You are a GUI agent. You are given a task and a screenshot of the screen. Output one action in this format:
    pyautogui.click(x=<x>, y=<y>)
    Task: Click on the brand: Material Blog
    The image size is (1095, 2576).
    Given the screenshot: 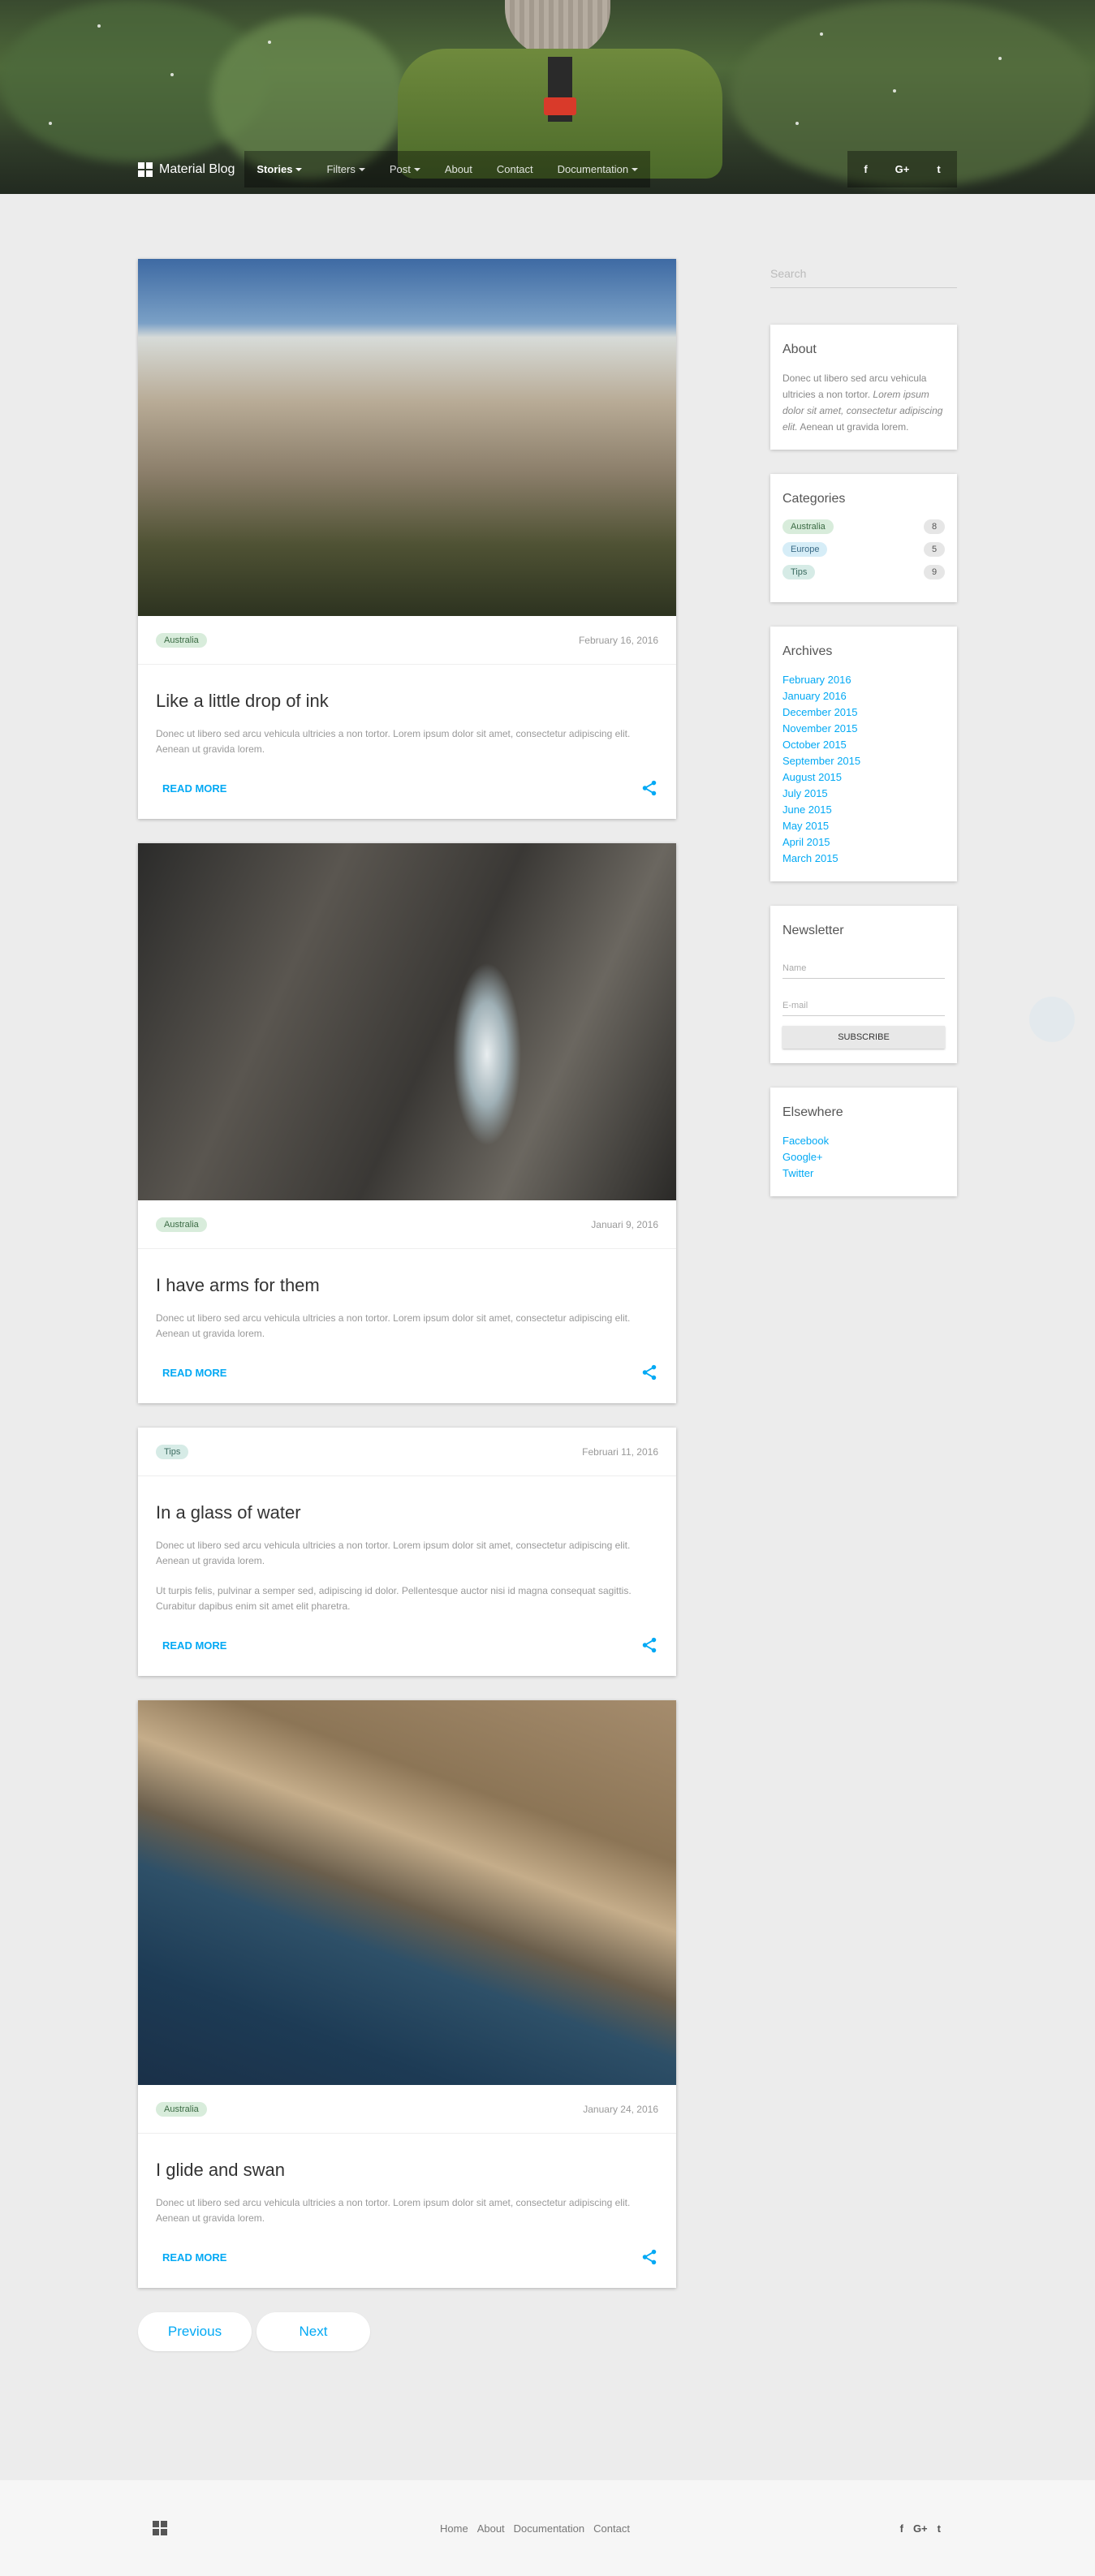 What is the action you would take?
    pyautogui.click(x=191, y=169)
    